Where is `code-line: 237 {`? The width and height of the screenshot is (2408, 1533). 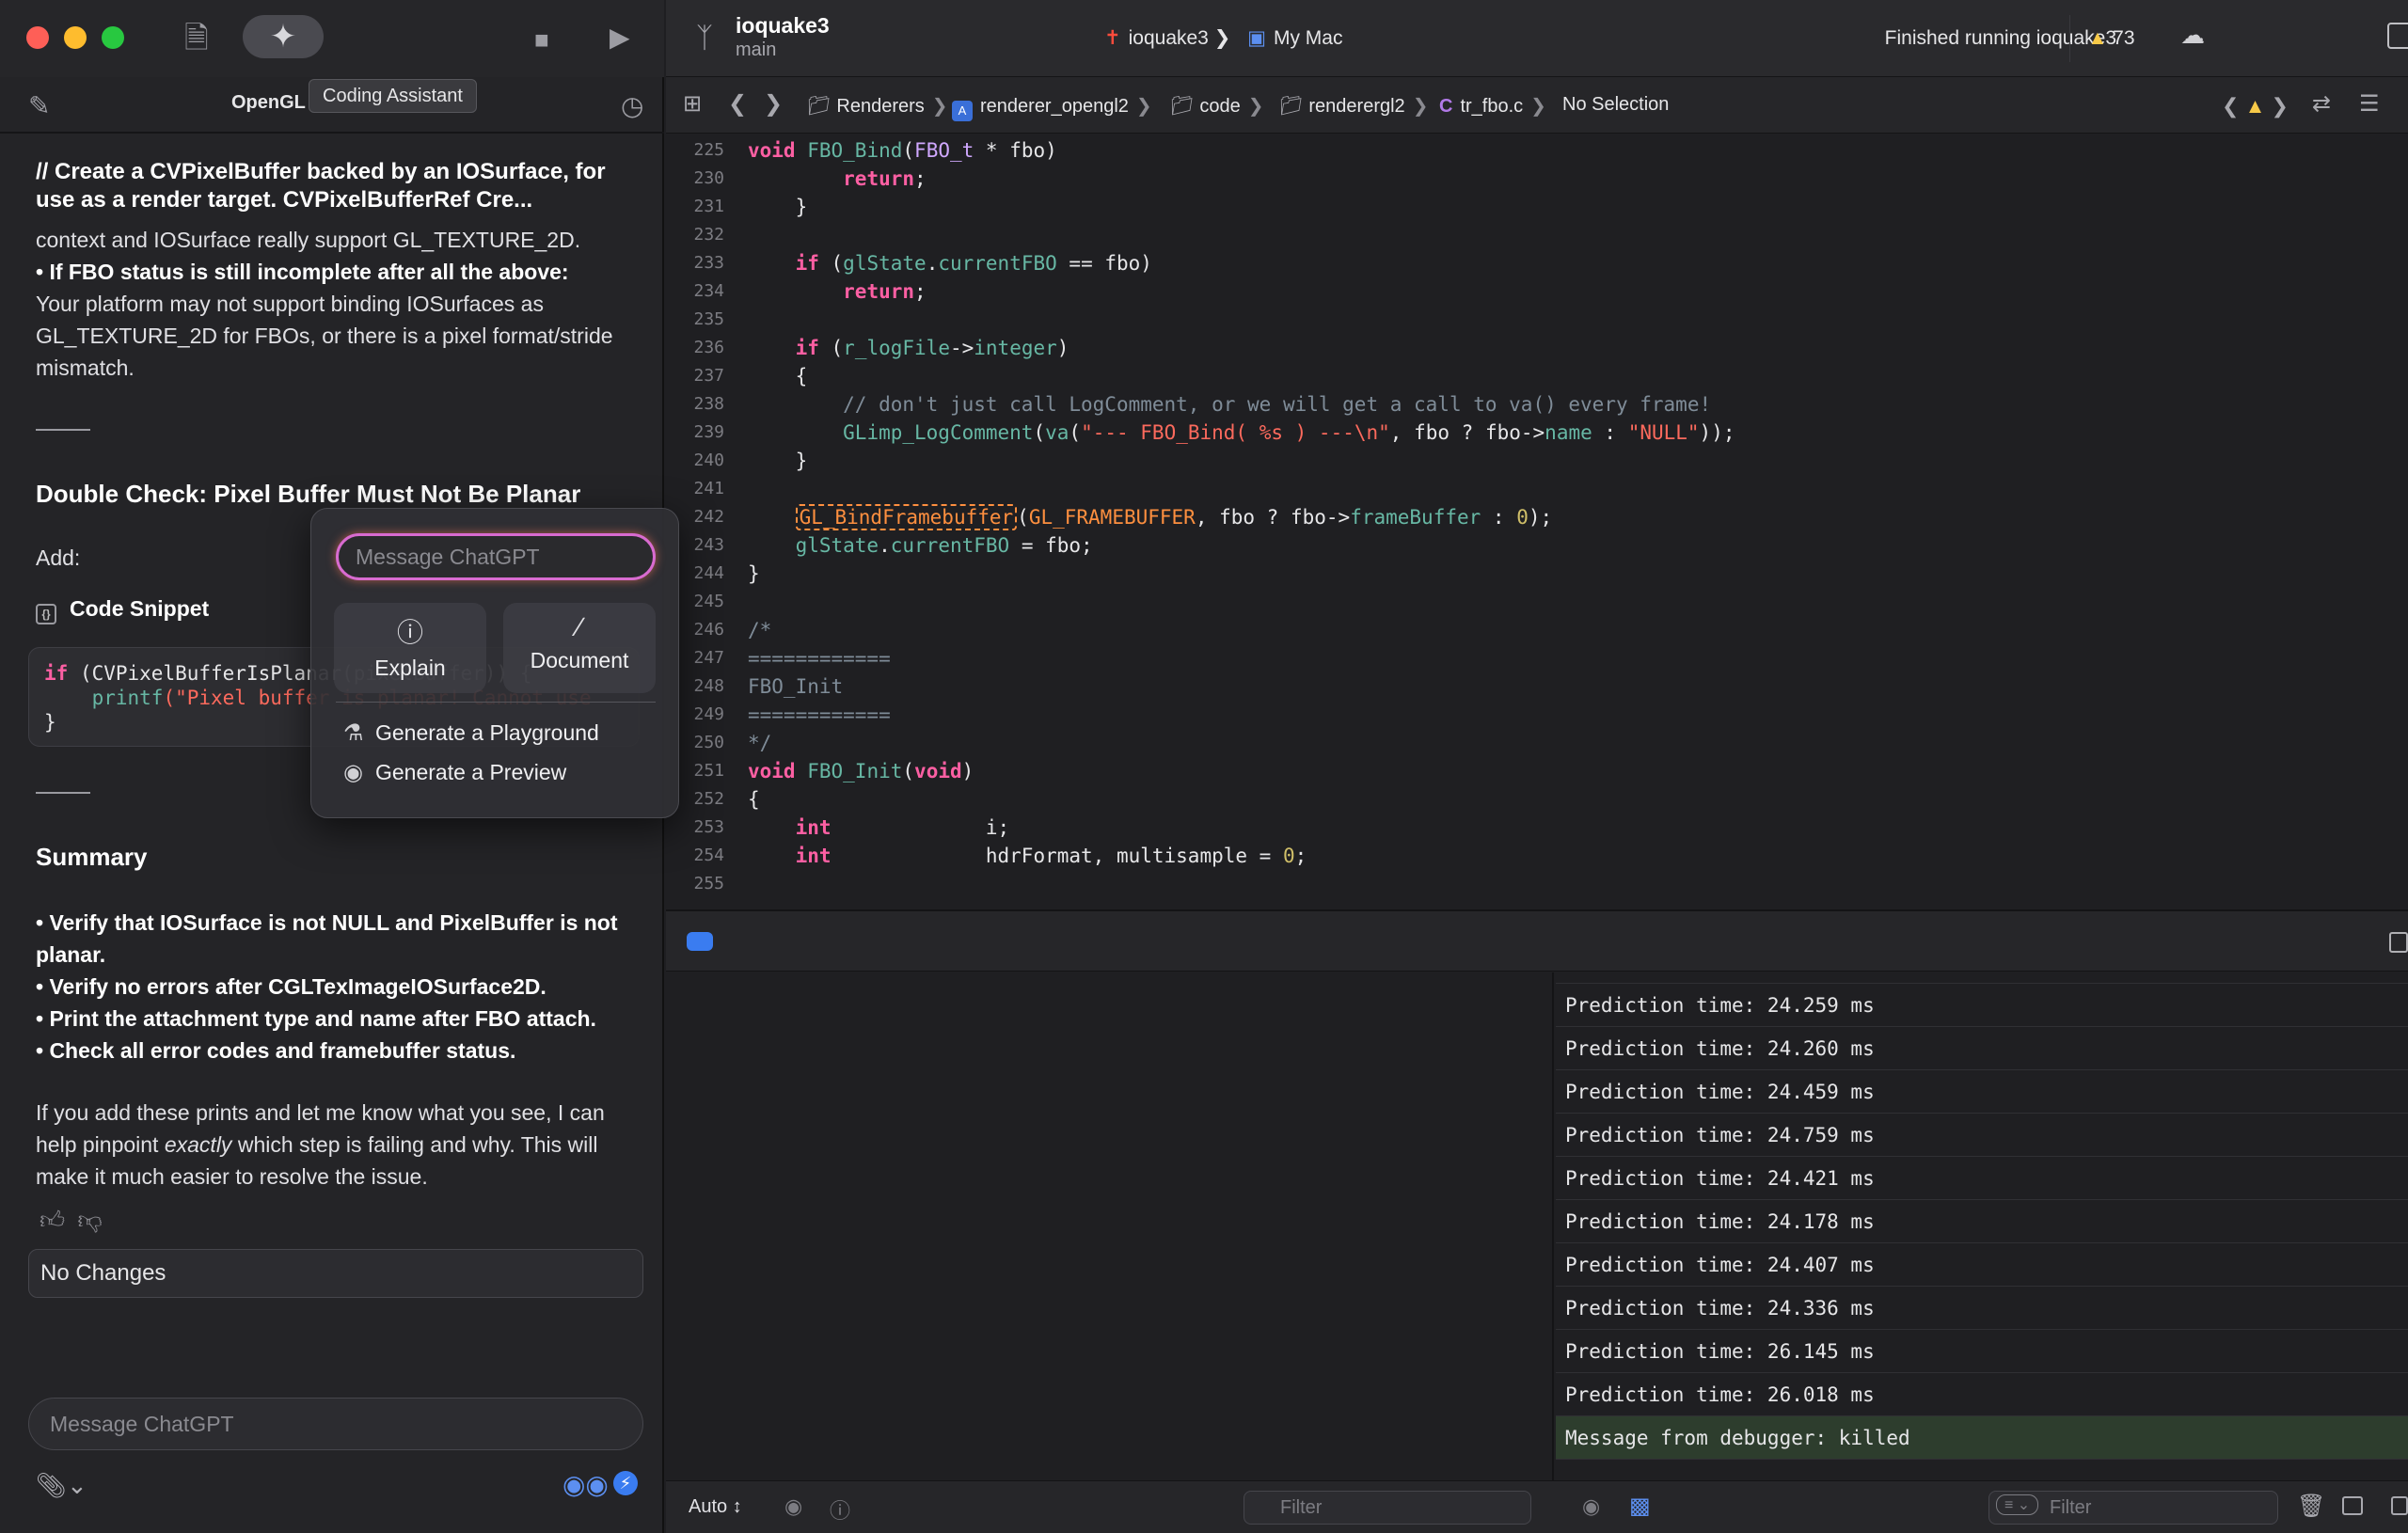
code-line: 237 { is located at coordinates (1537, 376).